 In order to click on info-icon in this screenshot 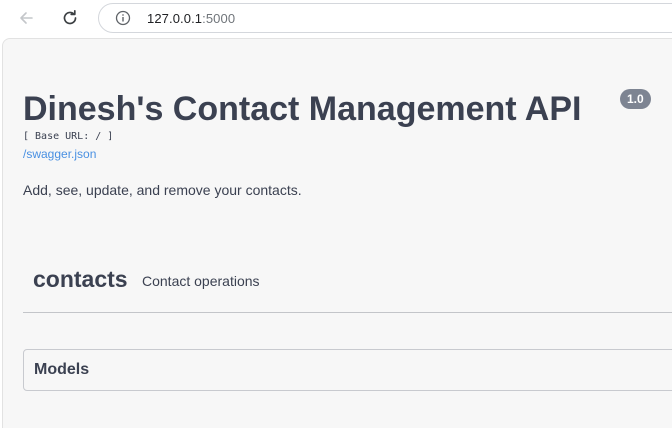, I will do `click(123, 18)`.